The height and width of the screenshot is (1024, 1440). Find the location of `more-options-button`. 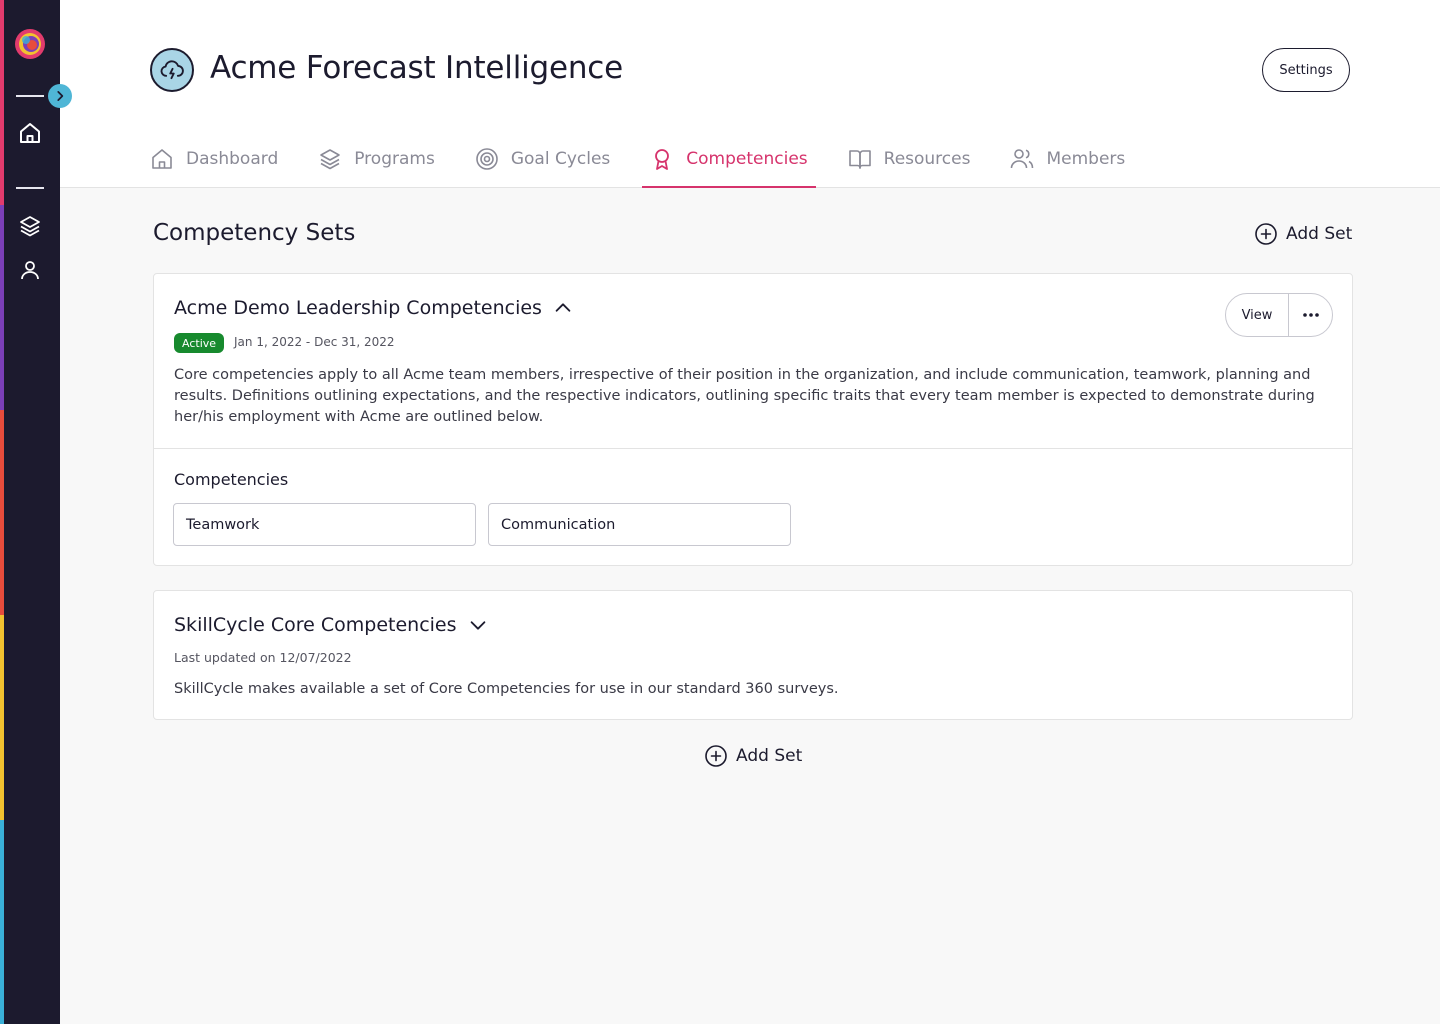

more-options-button is located at coordinates (1310, 315).